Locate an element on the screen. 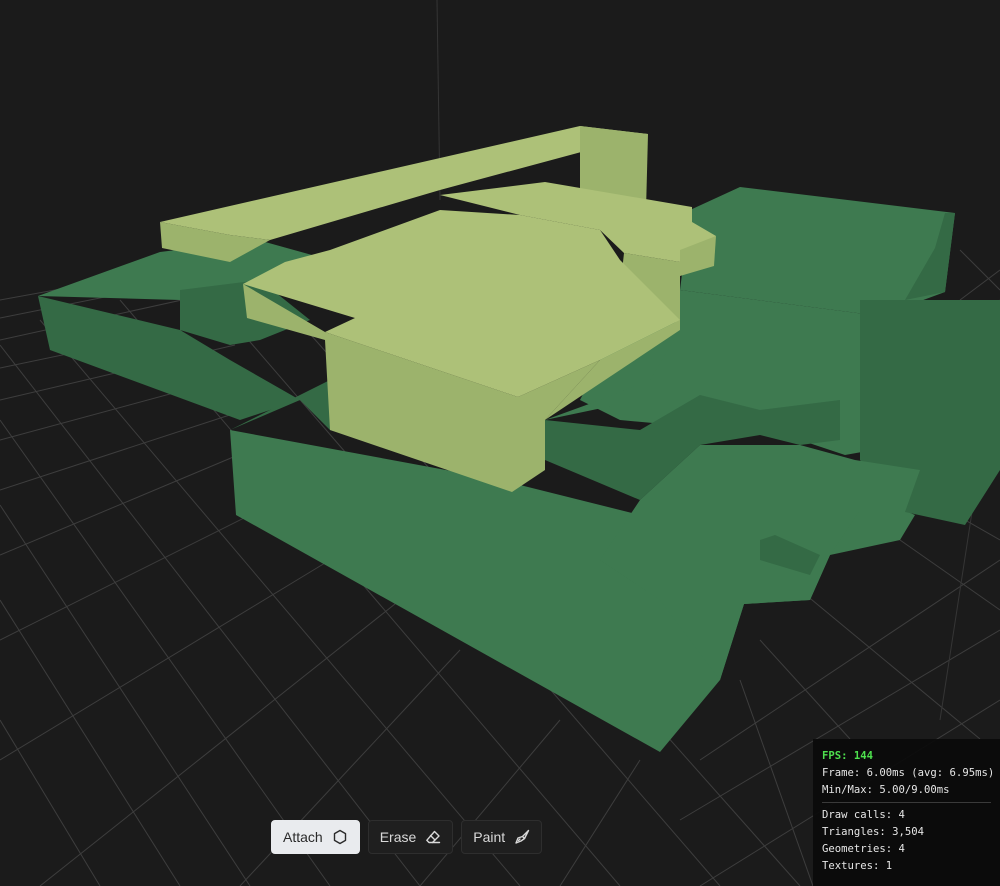 Image resolution: width=1000 pixels, height=886 pixels. textures-readout: Textures: 1 is located at coordinates (857, 866).